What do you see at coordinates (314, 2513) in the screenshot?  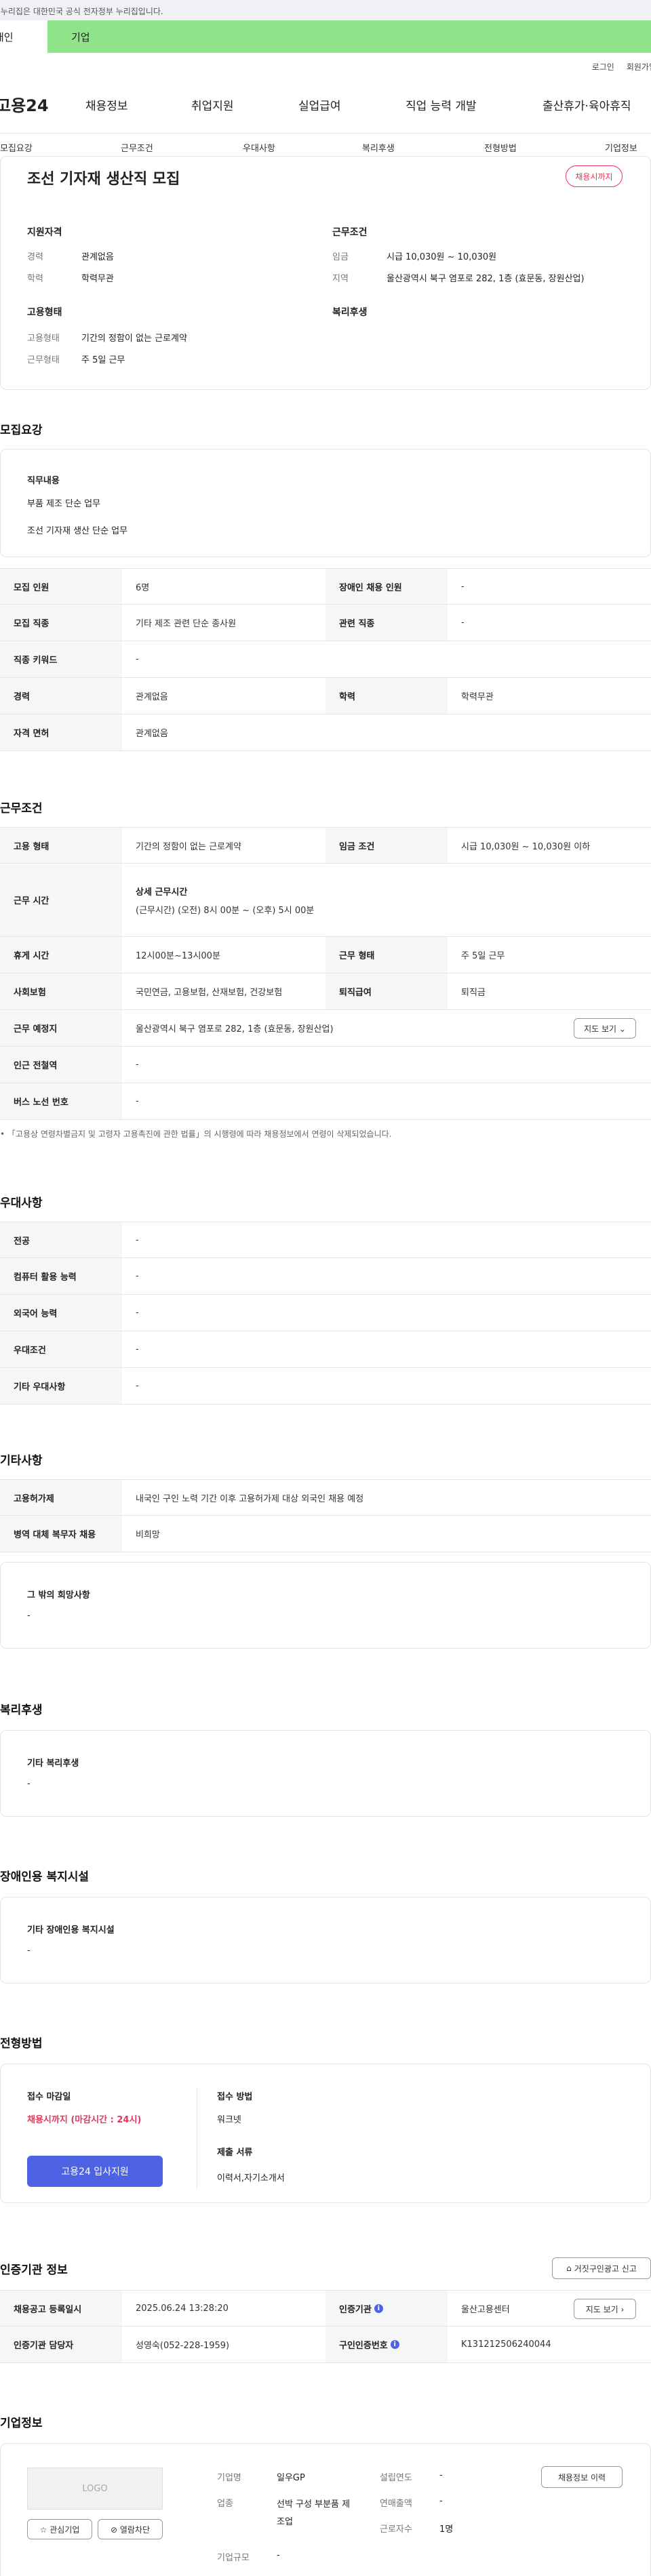 I see `ind-val: 선박 구성 부분품 제조업` at bounding box center [314, 2513].